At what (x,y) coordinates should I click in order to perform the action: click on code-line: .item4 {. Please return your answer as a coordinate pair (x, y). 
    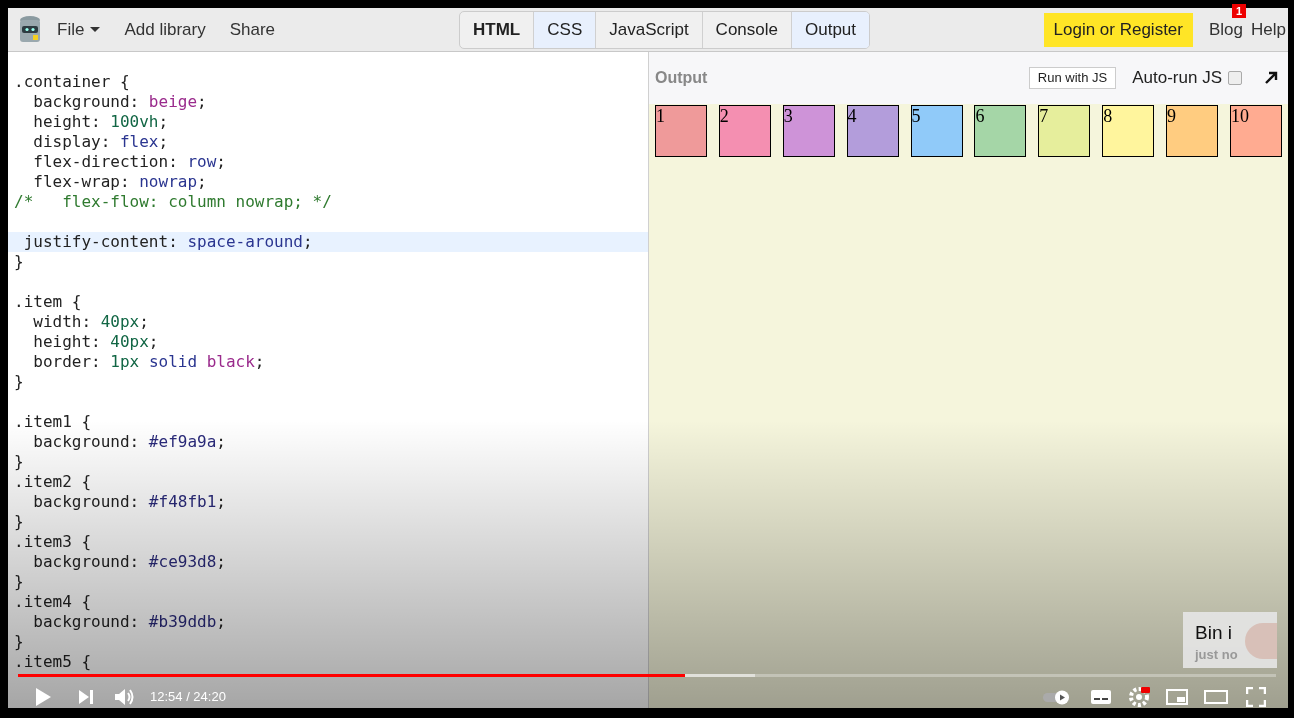
    Looking at the image, I should click on (53, 601).